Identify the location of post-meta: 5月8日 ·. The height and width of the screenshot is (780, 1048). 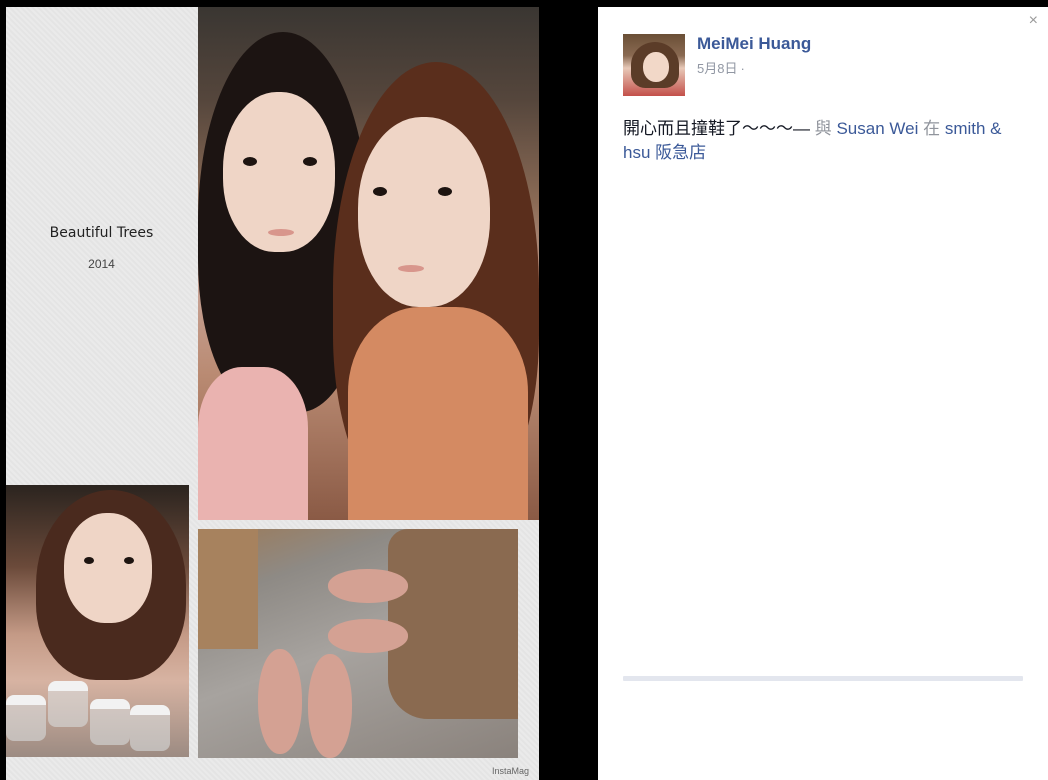
(721, 67).